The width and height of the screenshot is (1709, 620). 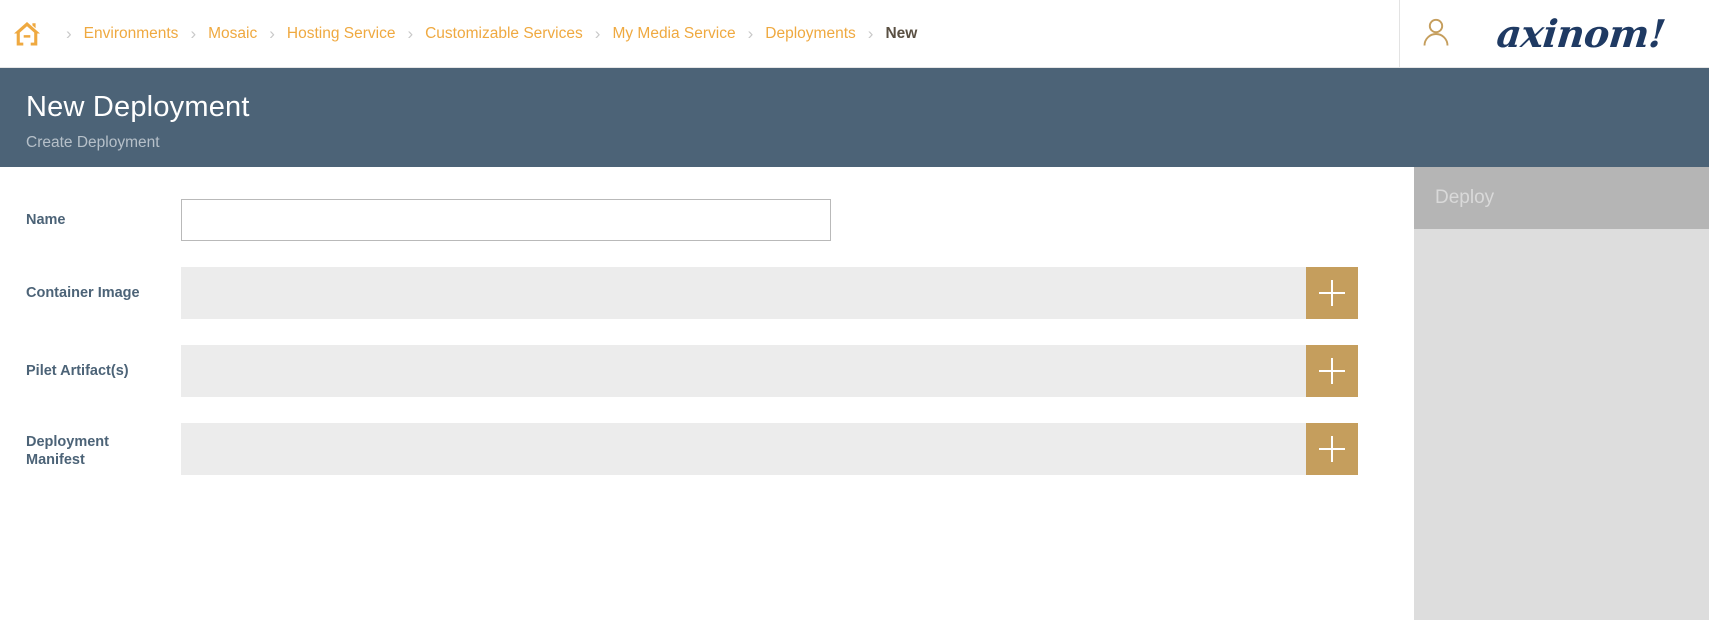 I want to click on breadcrumb-item-environments: Environments, so click(x=131, y=34).